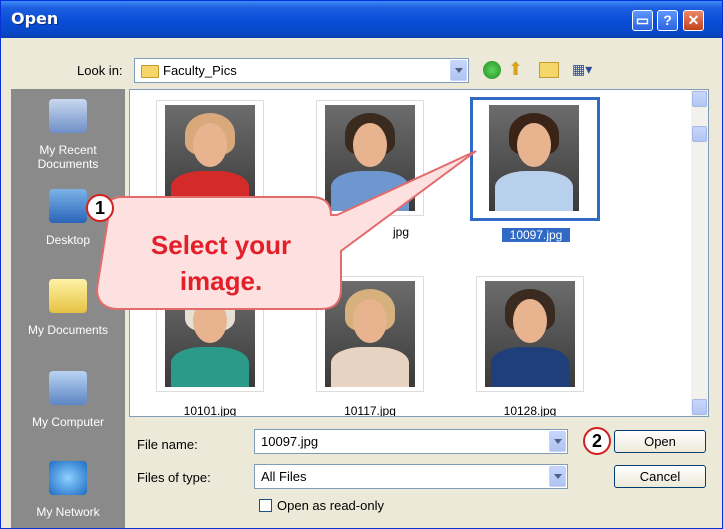  I want to click on callout-text: Select your image., so click(221, 263).